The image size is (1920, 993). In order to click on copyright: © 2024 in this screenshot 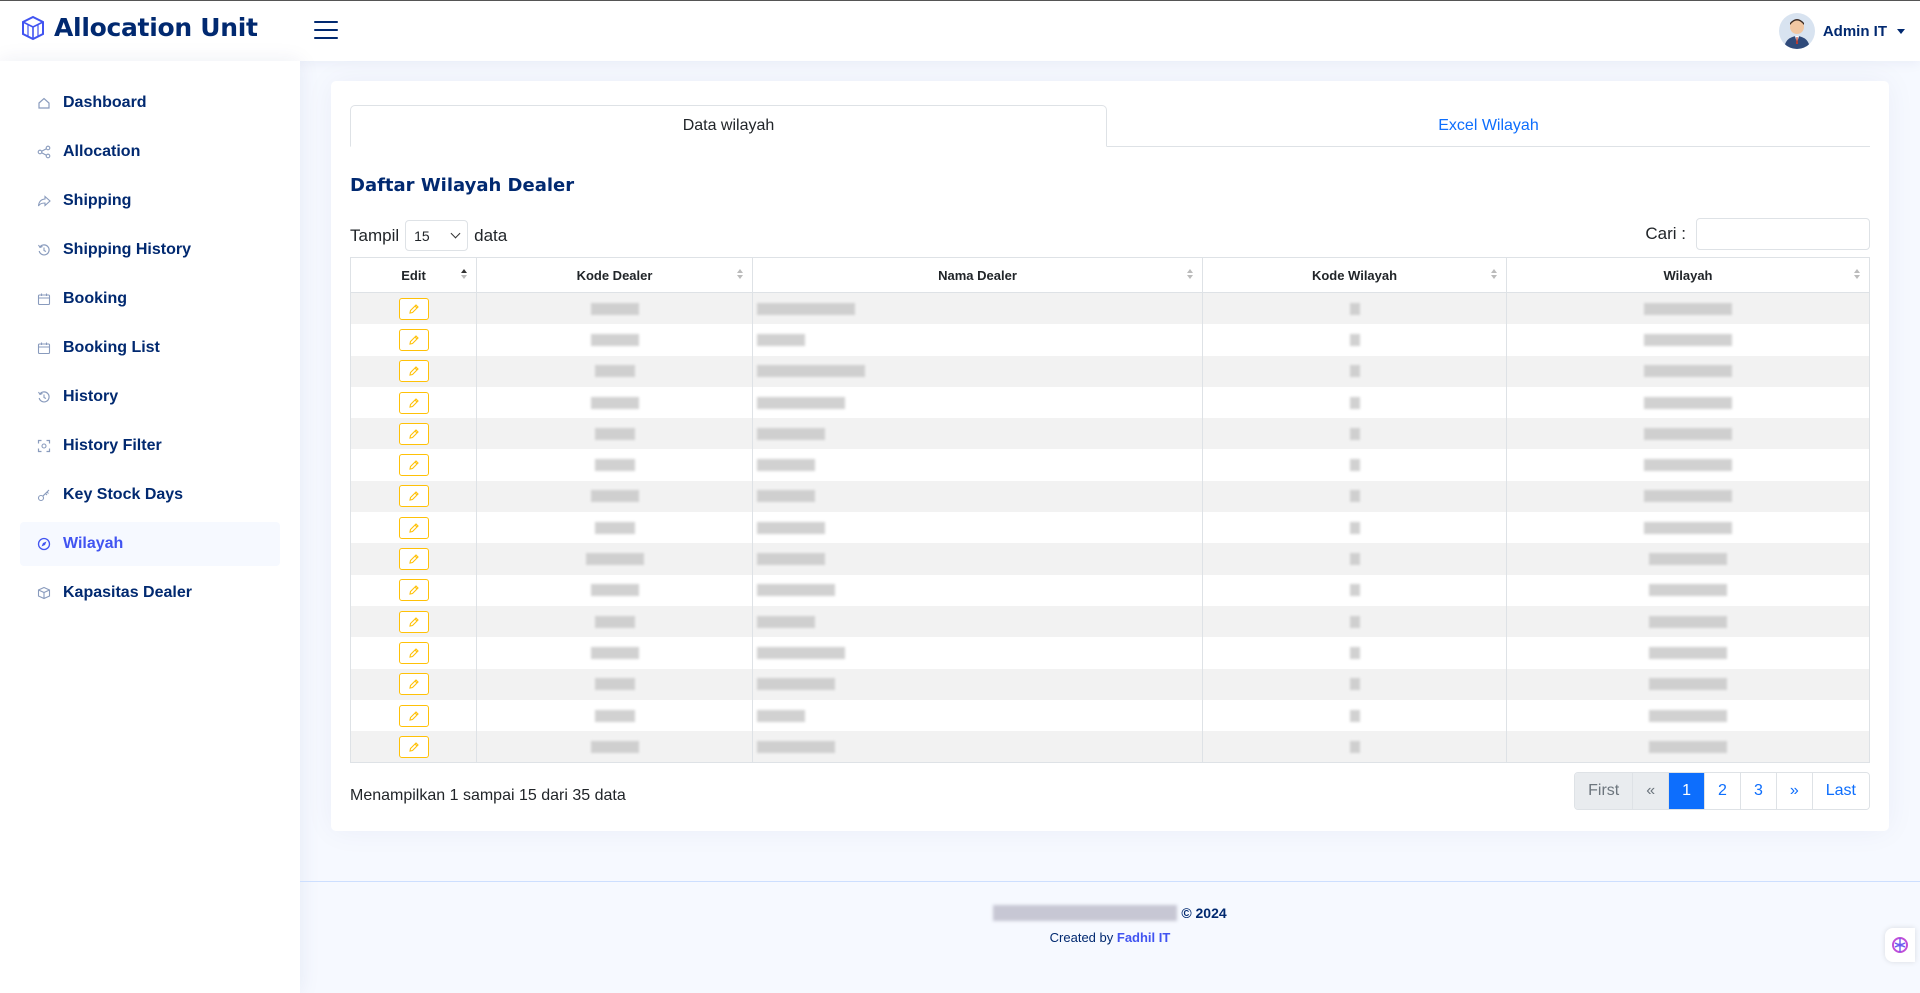, I will do `click(1110, 913)`.